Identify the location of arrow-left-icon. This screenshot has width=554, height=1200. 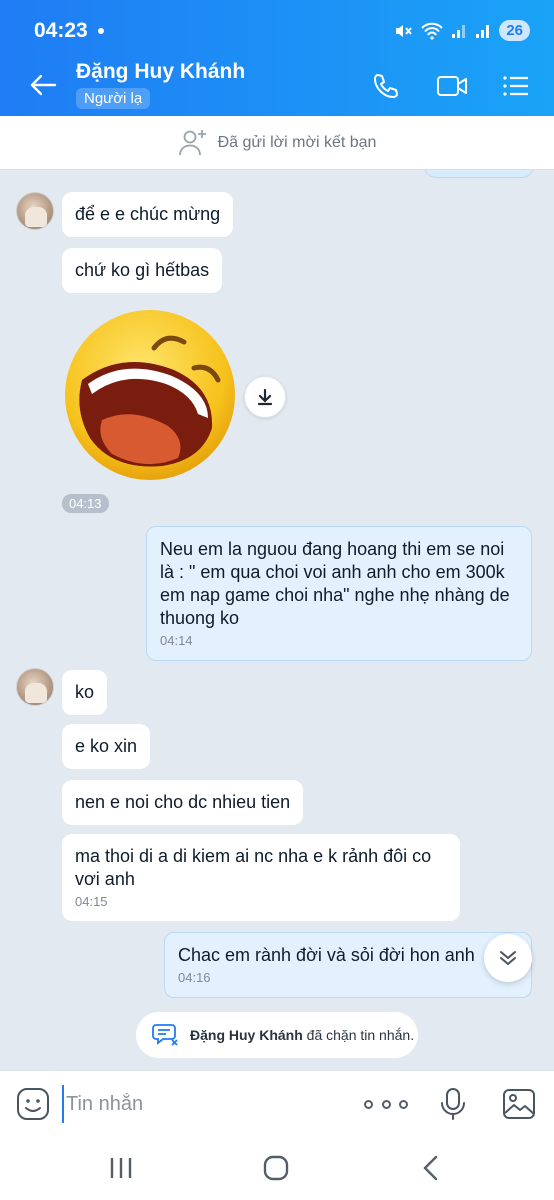
(43, 85).